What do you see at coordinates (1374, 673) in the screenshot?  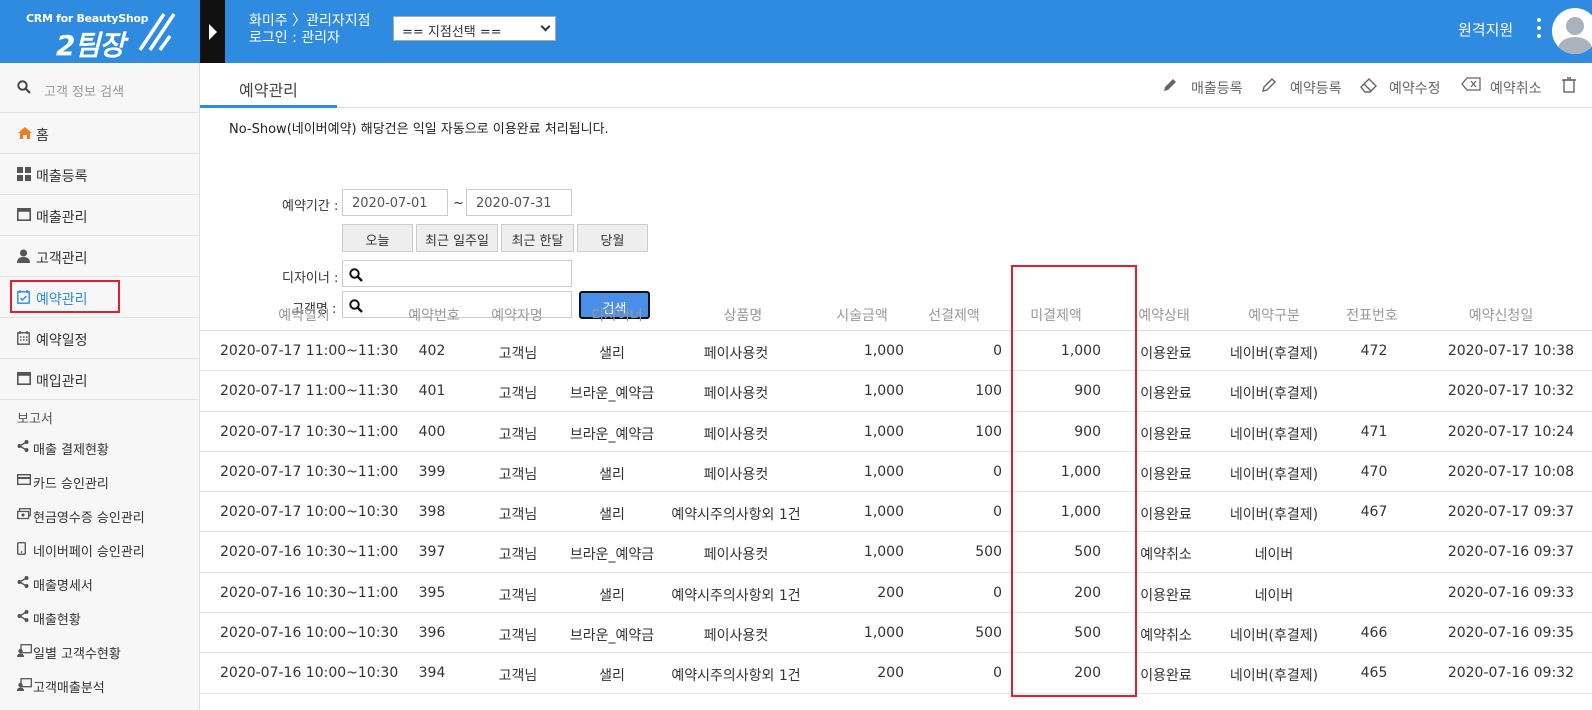 I see `cell-slip-number: 465` at bounding box center [1374, 673].